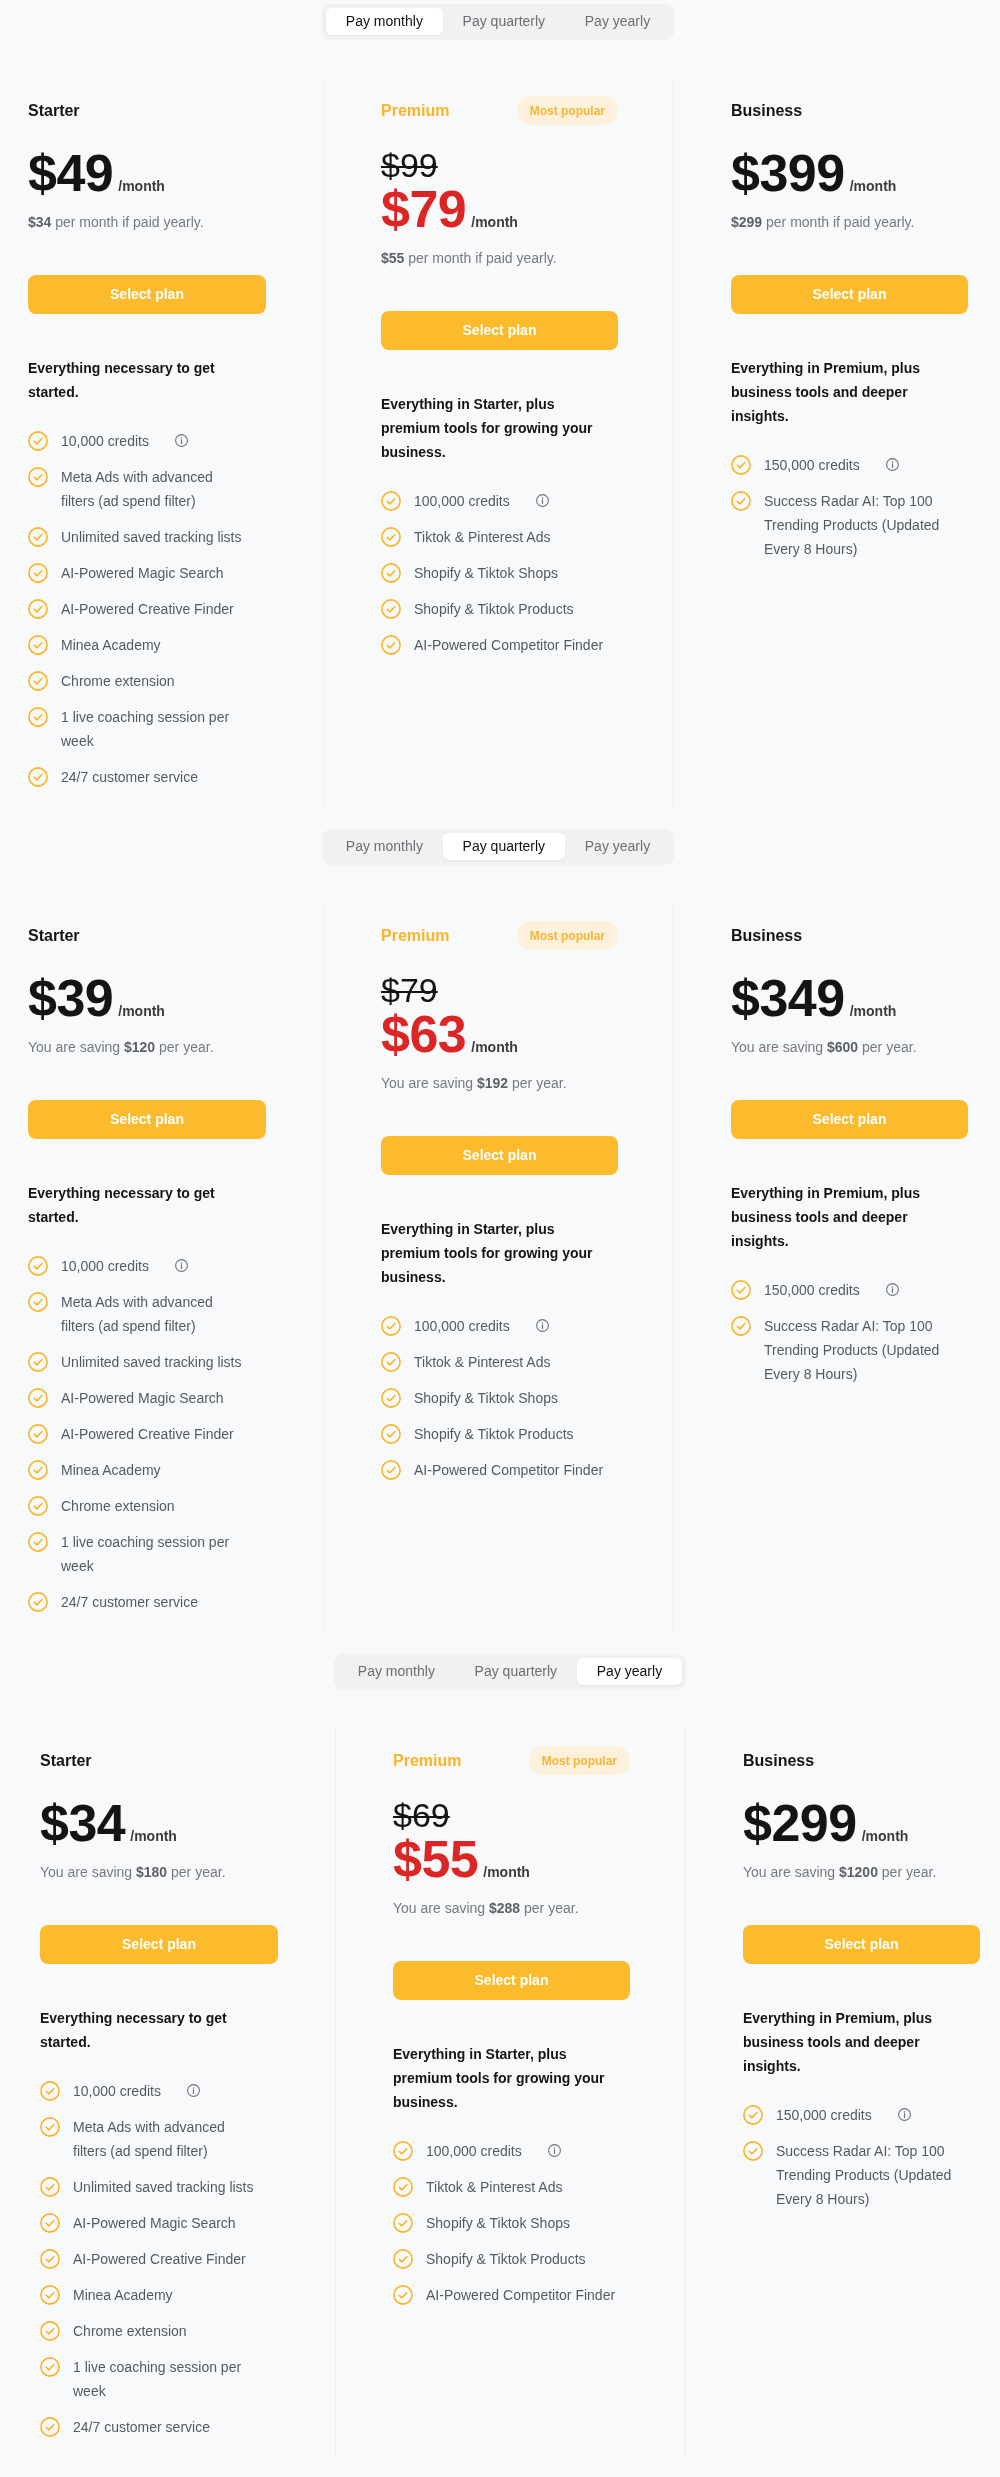 This screenshot has width=1000, height=2477. What do you see at coordinates (129, 1602) in the screenshot?
I see `feature-text: 24/7 customer service` at bounding box center [129, 1602].